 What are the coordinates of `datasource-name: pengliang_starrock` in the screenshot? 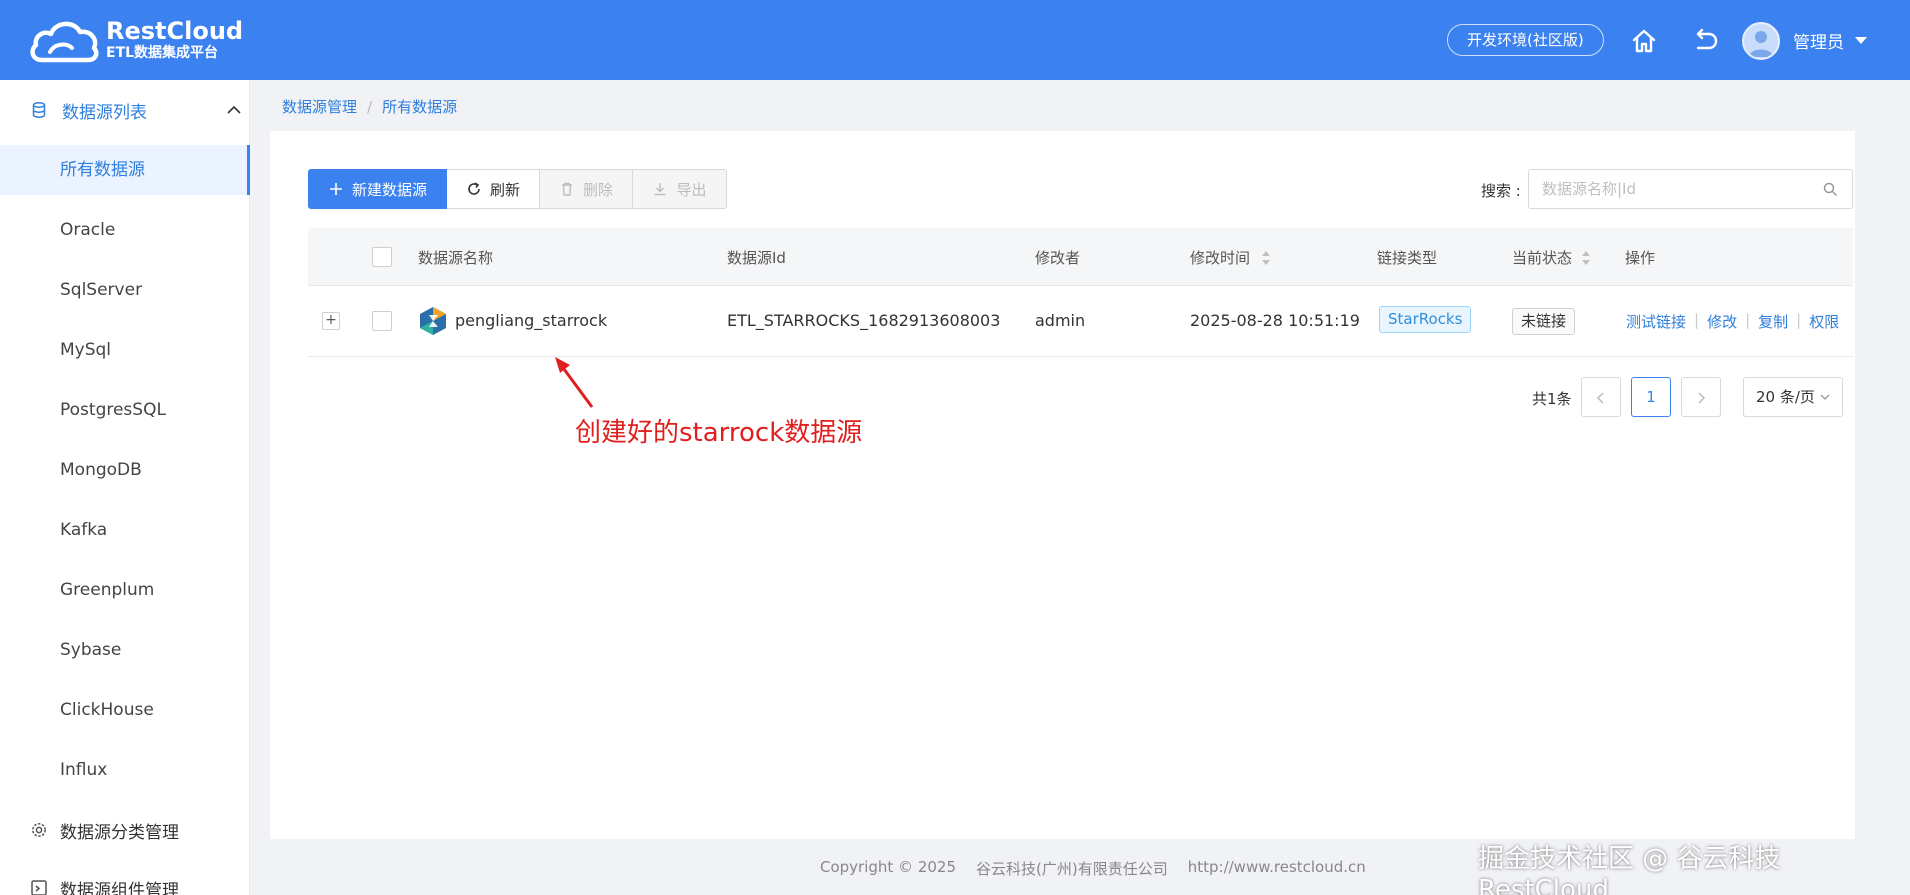 It's located at (531, 320).